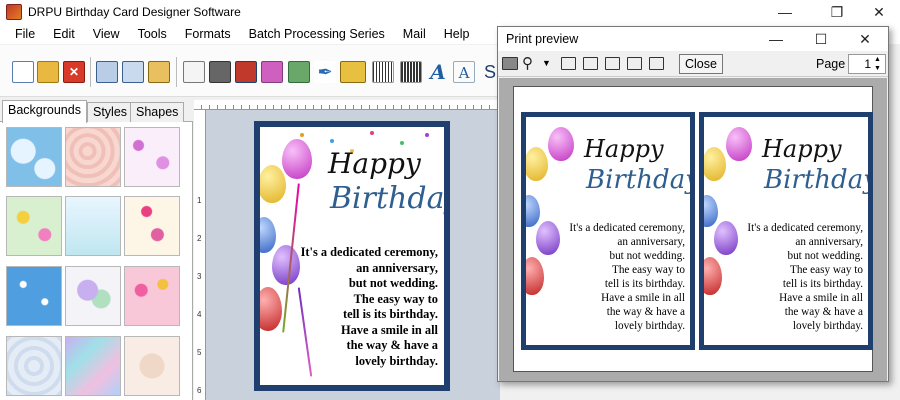  I want to click on main-toolbar: ✕ ✒ A A S, so click(250, 71).